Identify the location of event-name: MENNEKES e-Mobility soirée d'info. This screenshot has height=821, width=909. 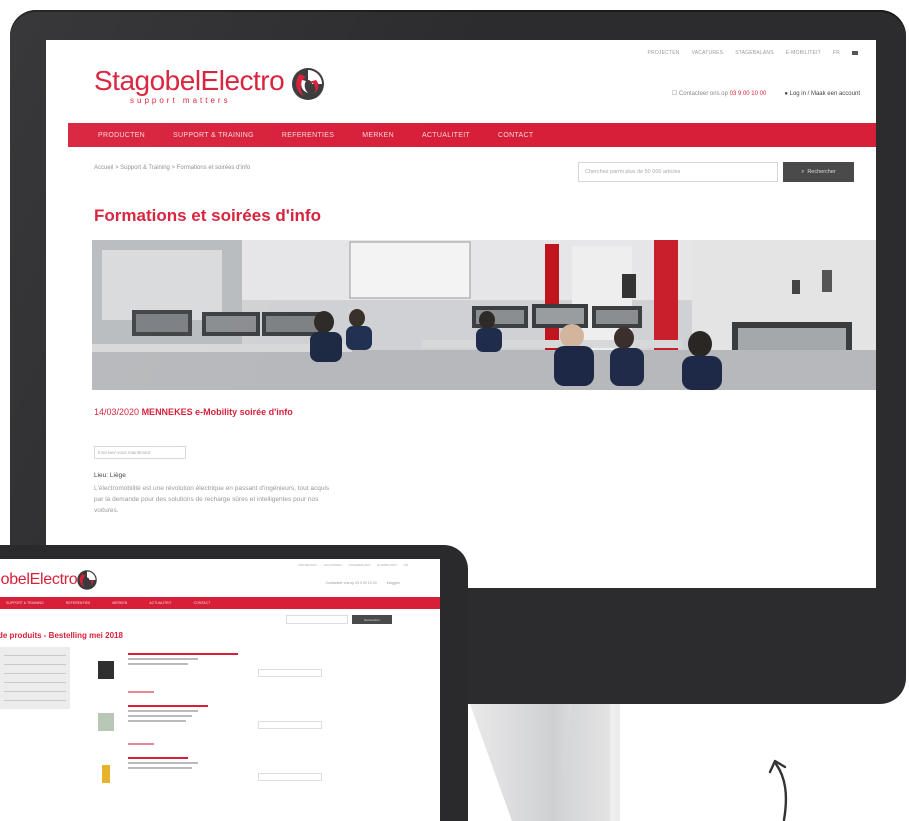
(217, 412).